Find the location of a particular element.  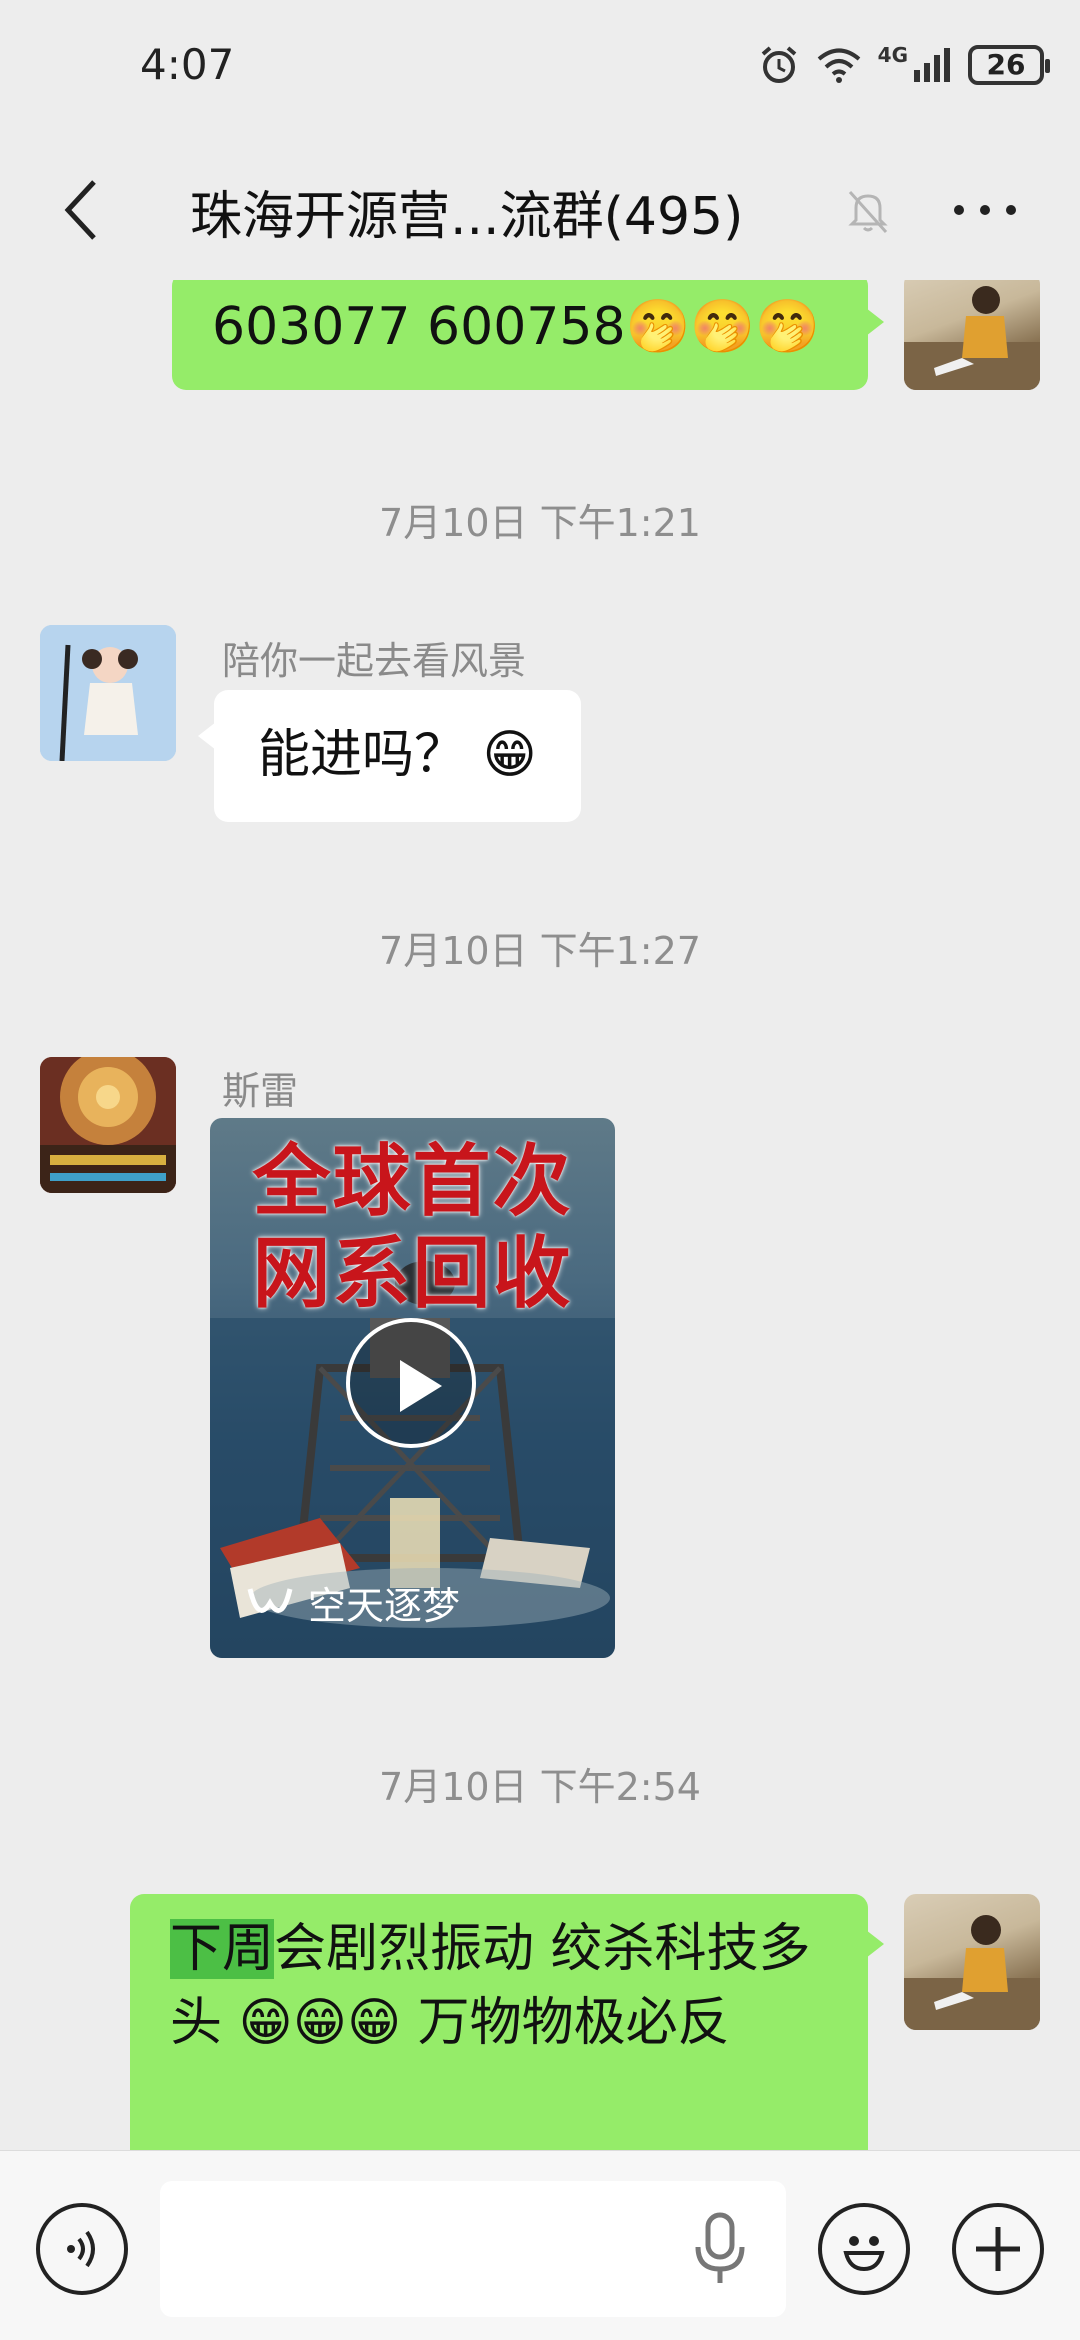

play-button is located at coordinates (411, 1383).